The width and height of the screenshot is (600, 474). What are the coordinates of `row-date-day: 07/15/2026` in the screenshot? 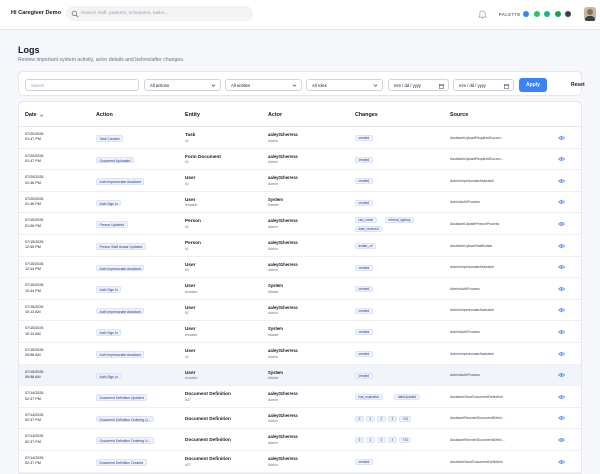 It's located at (34, 328).